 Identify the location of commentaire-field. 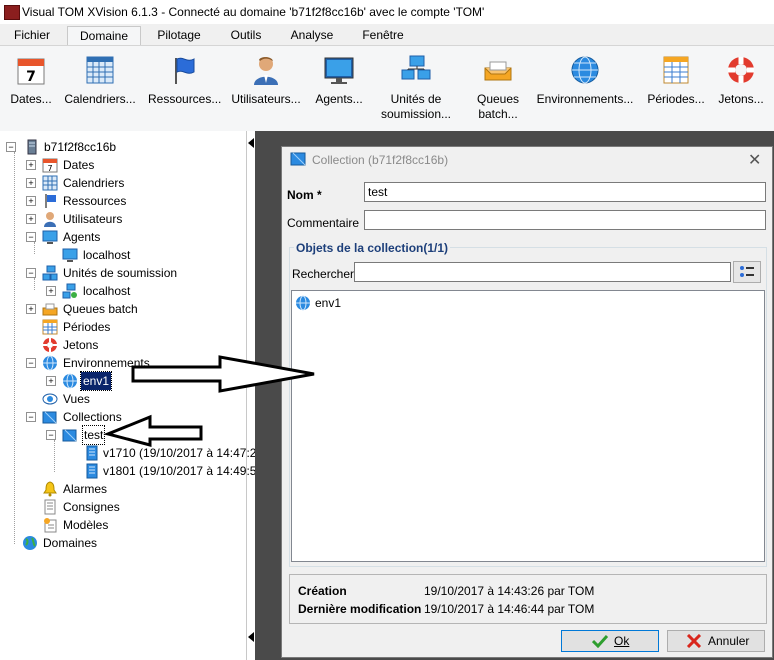
(565, 220).